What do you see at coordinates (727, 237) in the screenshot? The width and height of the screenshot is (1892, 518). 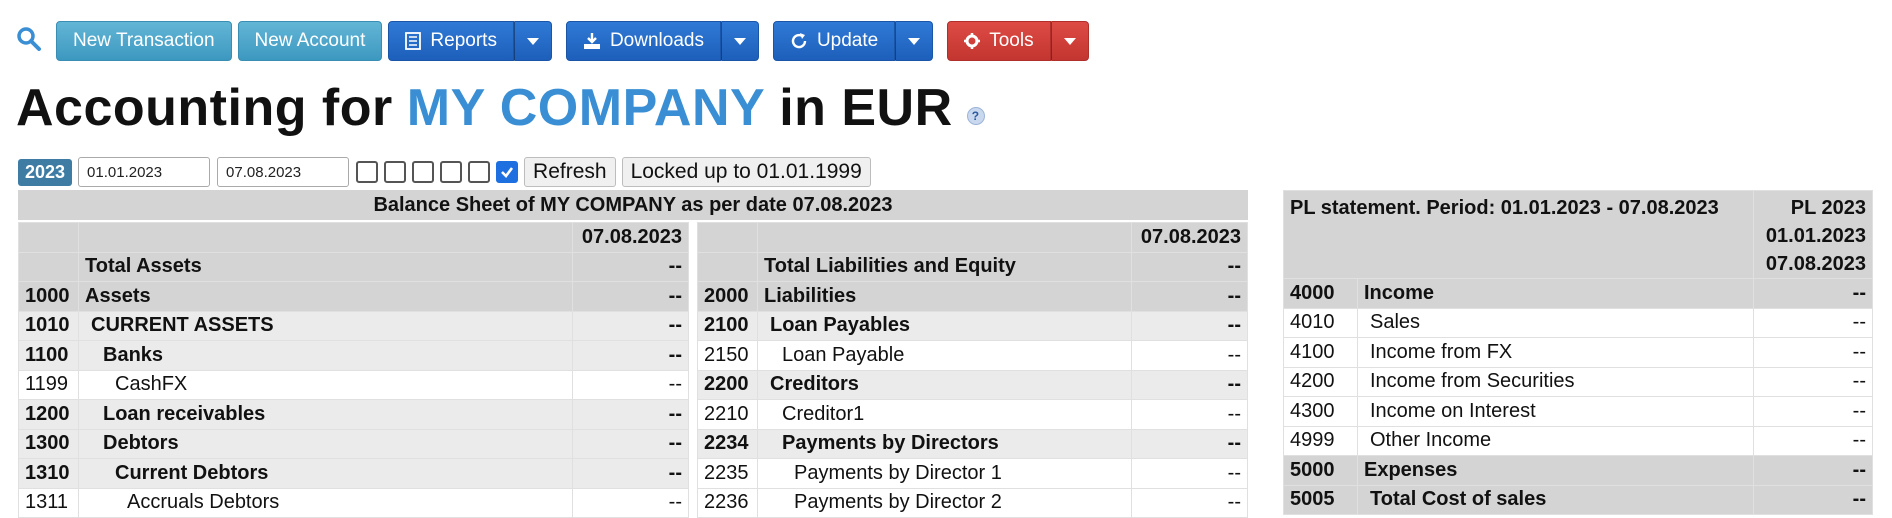 I see `header-cell` at bounding box center [727, 237].